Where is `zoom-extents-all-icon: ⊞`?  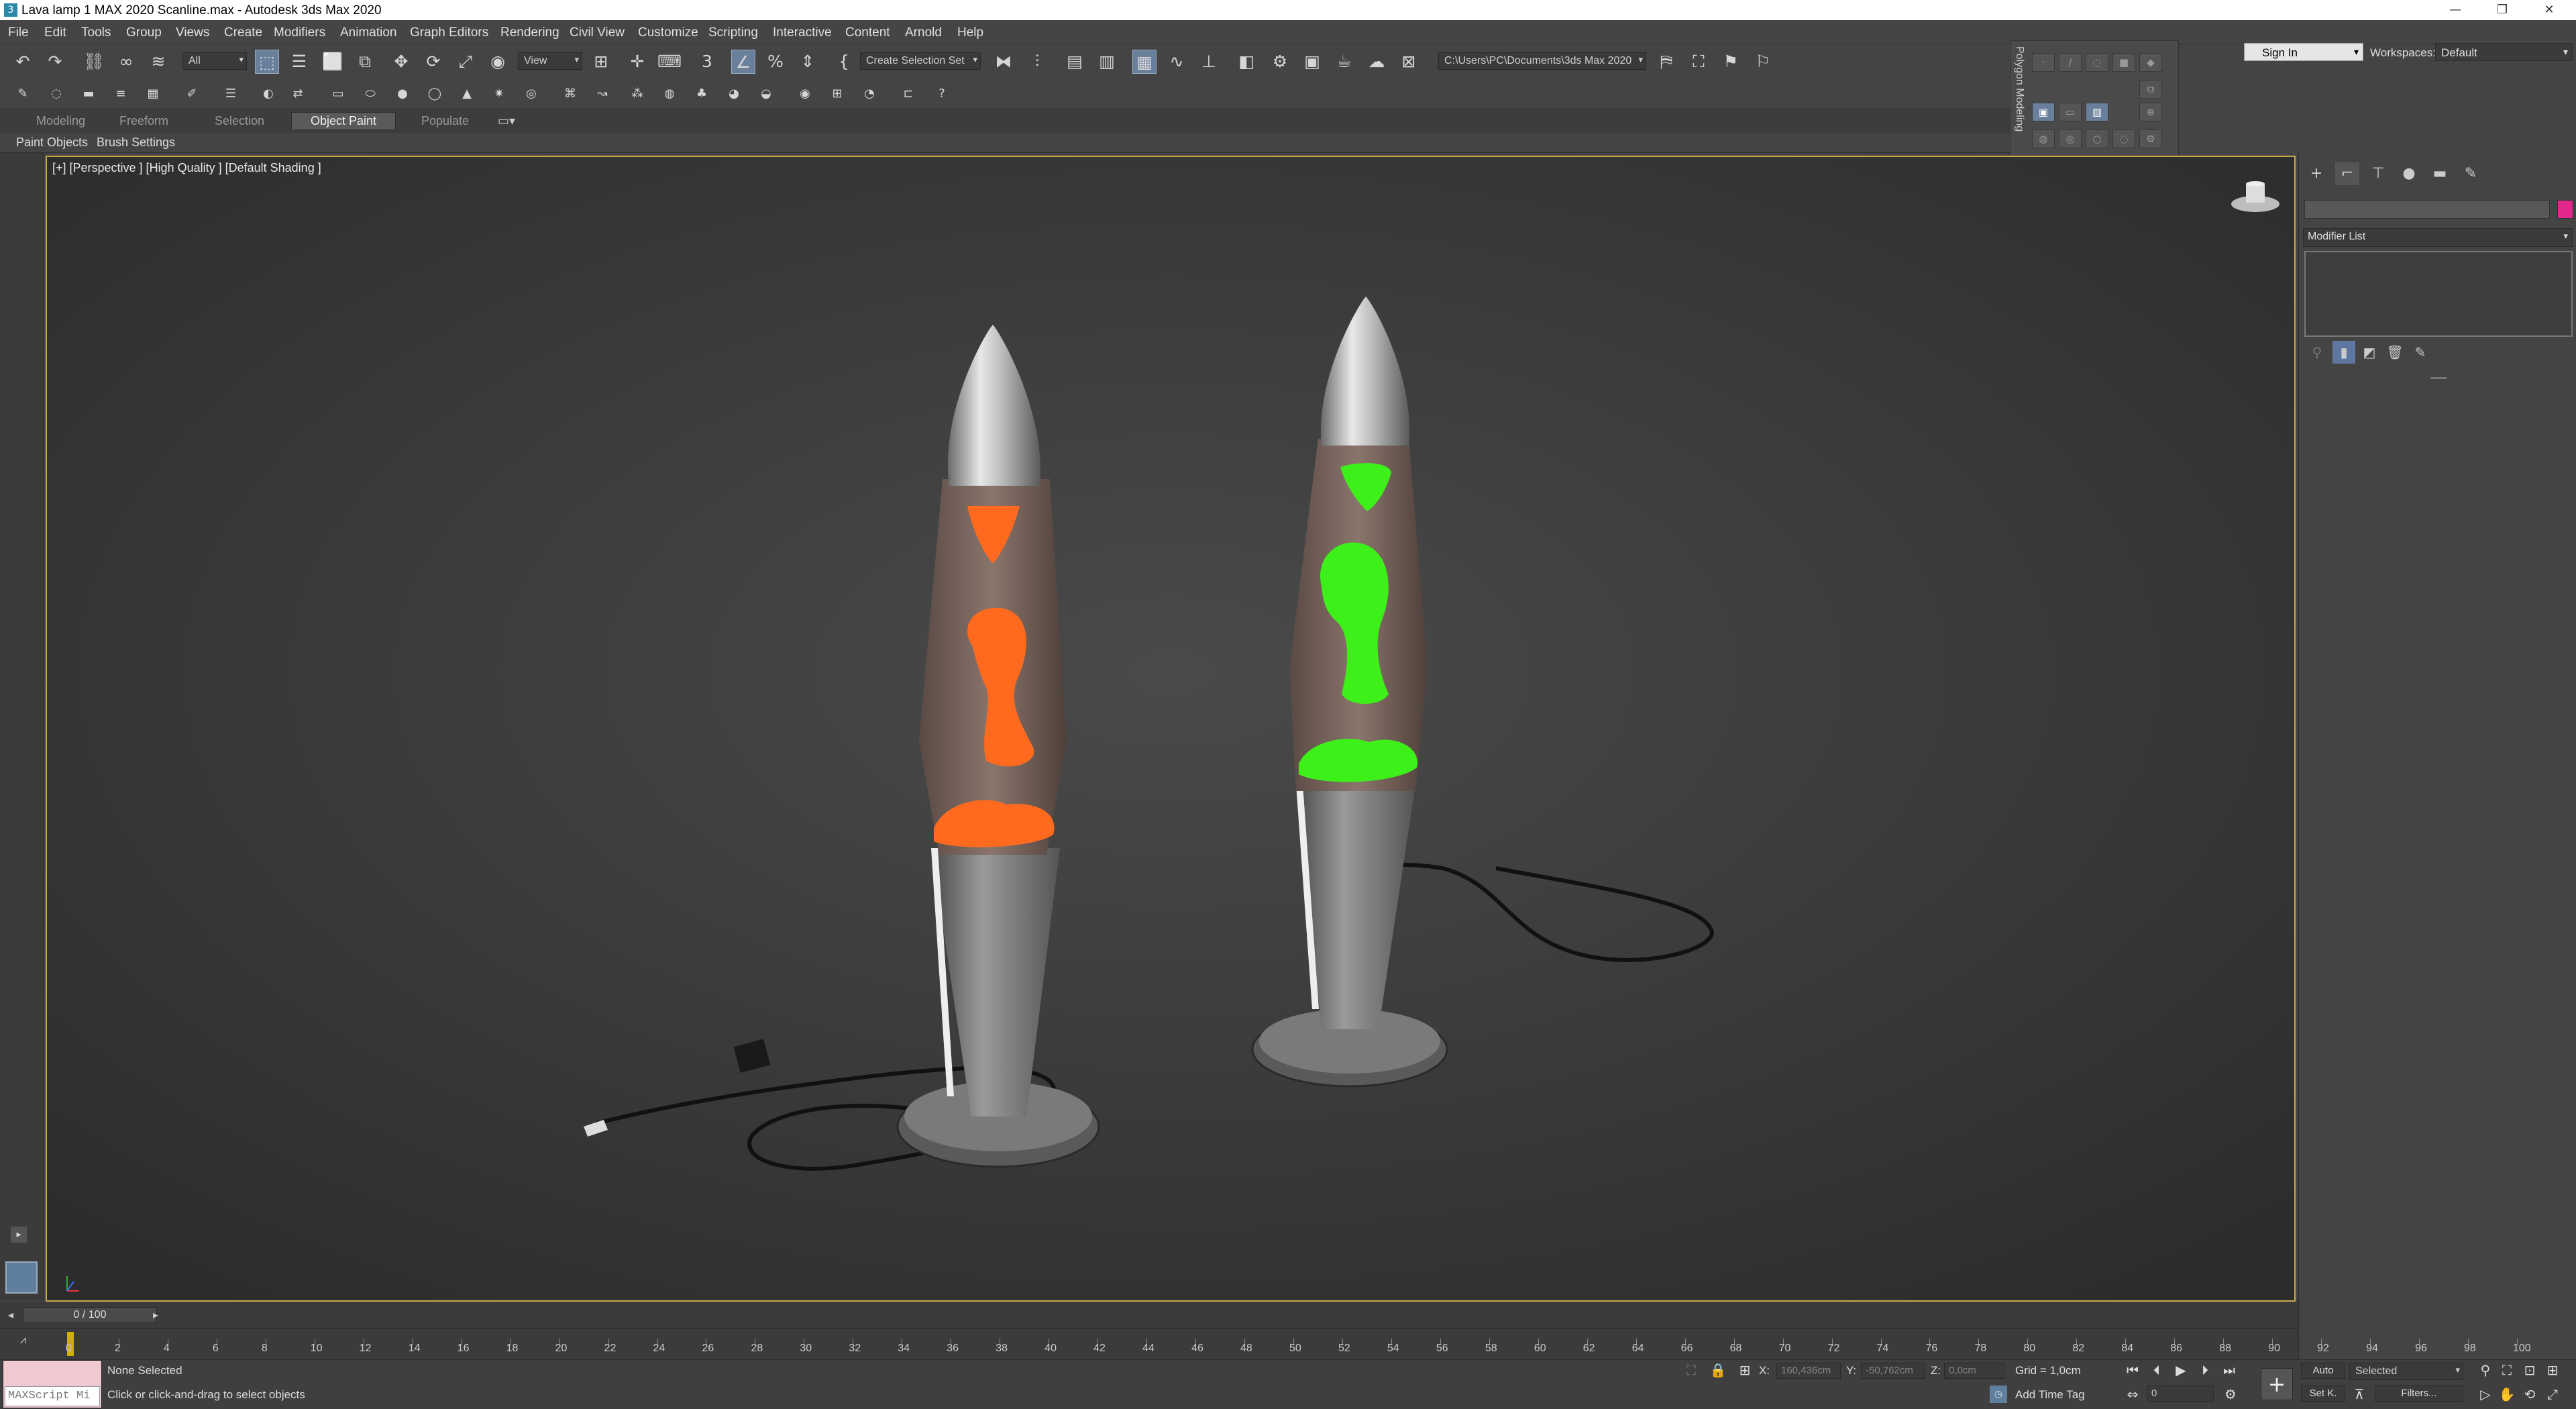
zoom-extents-all-icon: ⊞ is located at coordinates (2552, 1370).